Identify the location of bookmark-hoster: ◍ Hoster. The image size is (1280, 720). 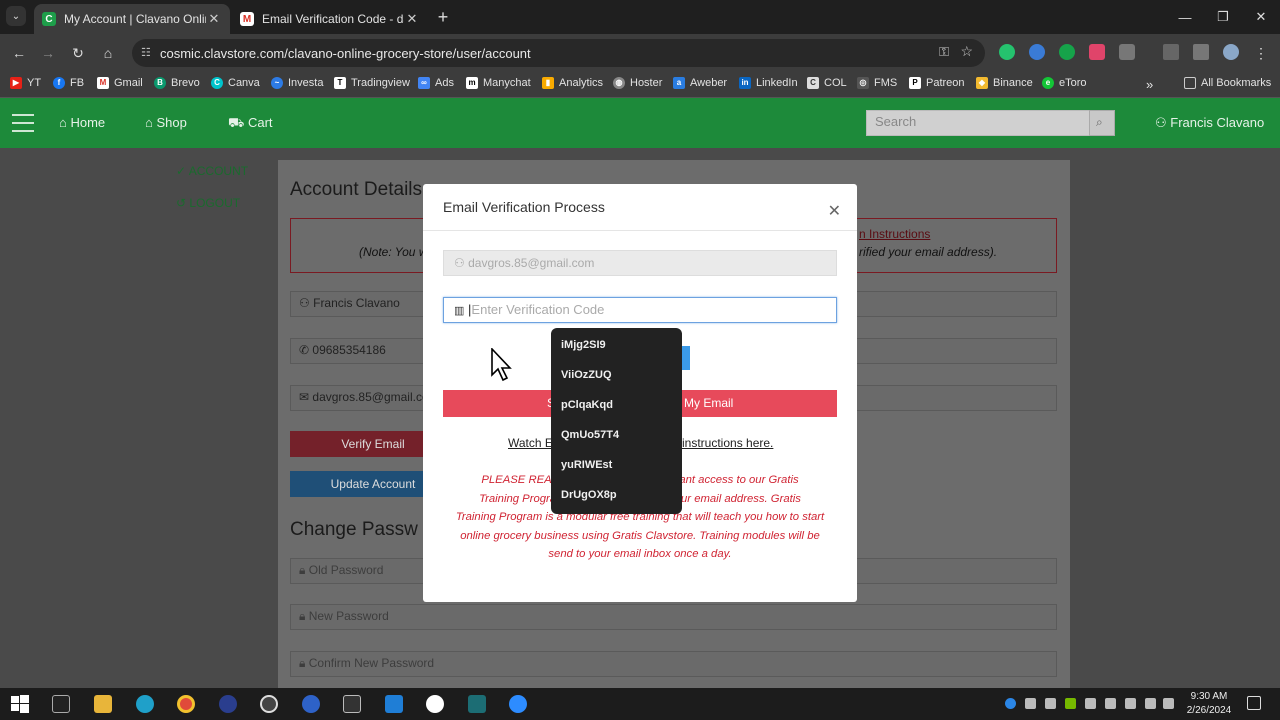
(637, 83).